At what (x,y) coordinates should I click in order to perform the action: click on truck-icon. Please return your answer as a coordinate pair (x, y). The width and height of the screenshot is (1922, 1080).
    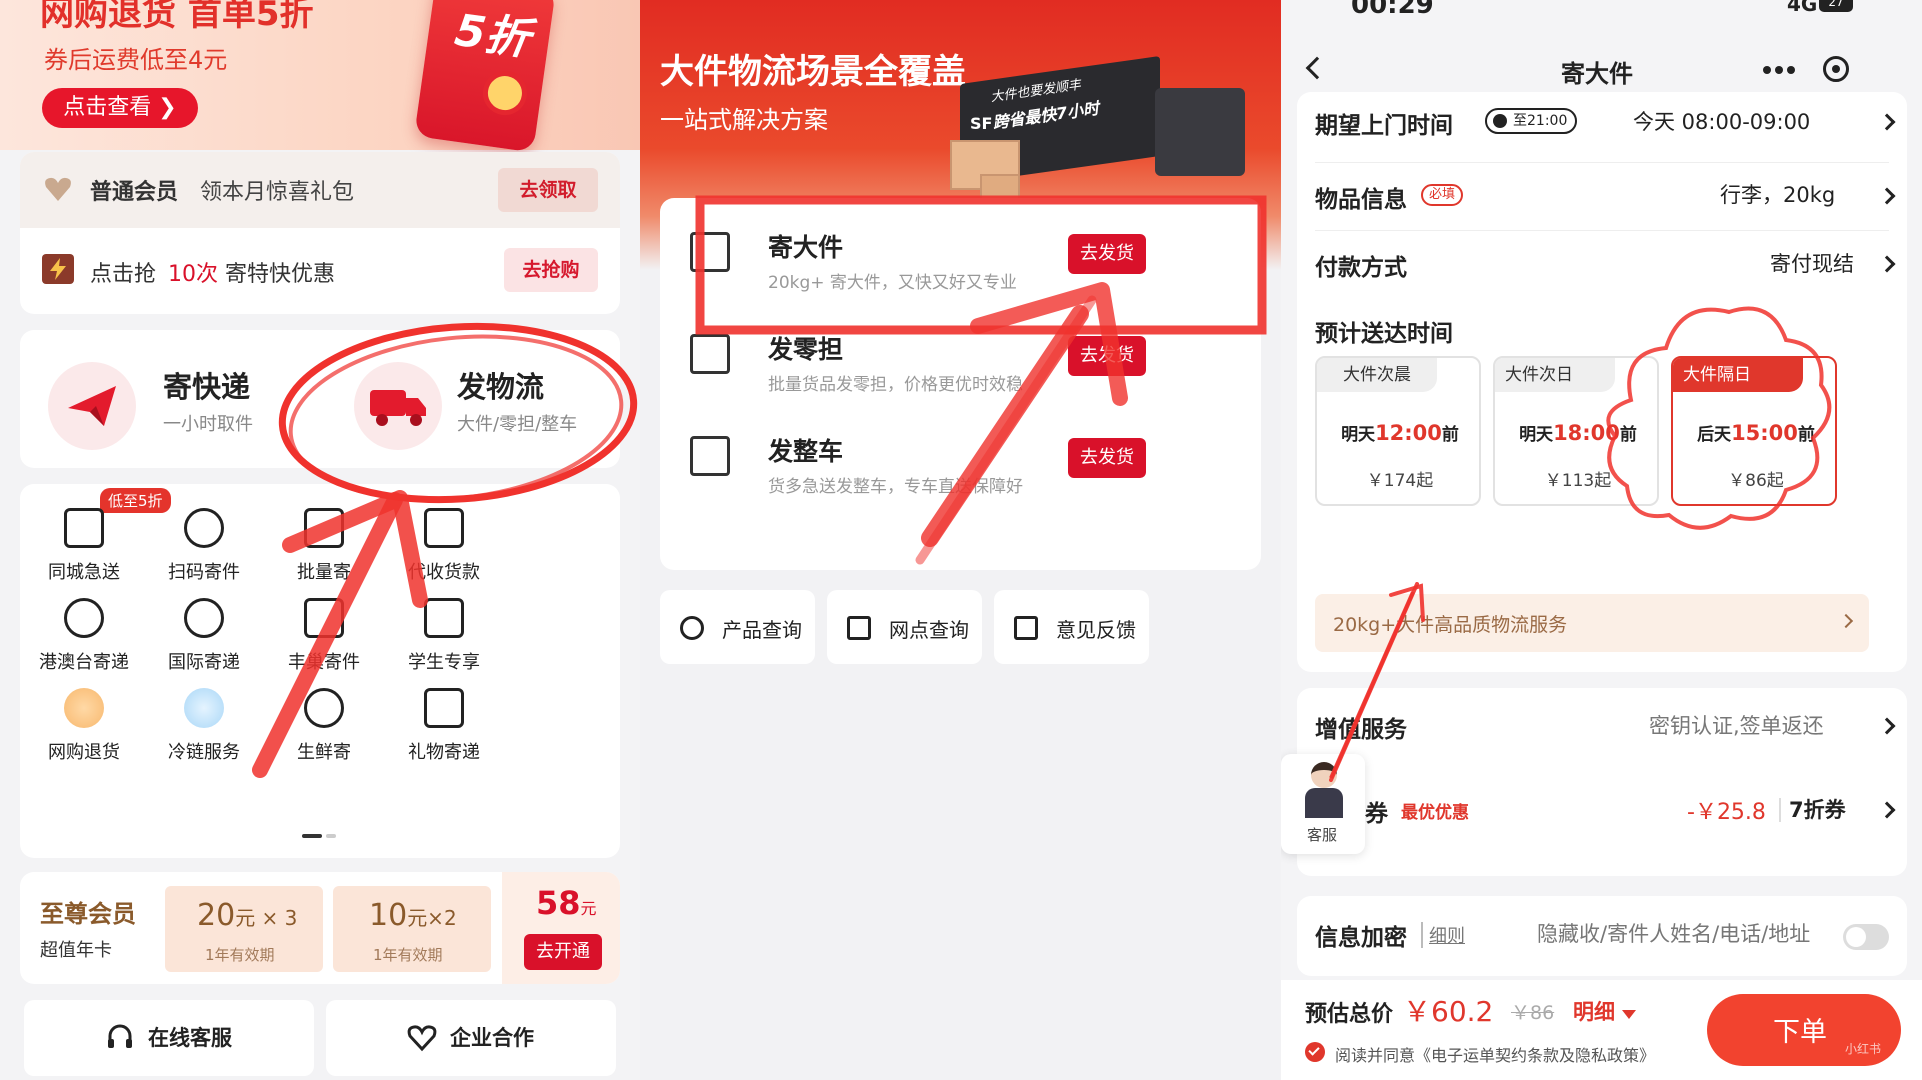
    Looking at the image, I should click on (710, 456).